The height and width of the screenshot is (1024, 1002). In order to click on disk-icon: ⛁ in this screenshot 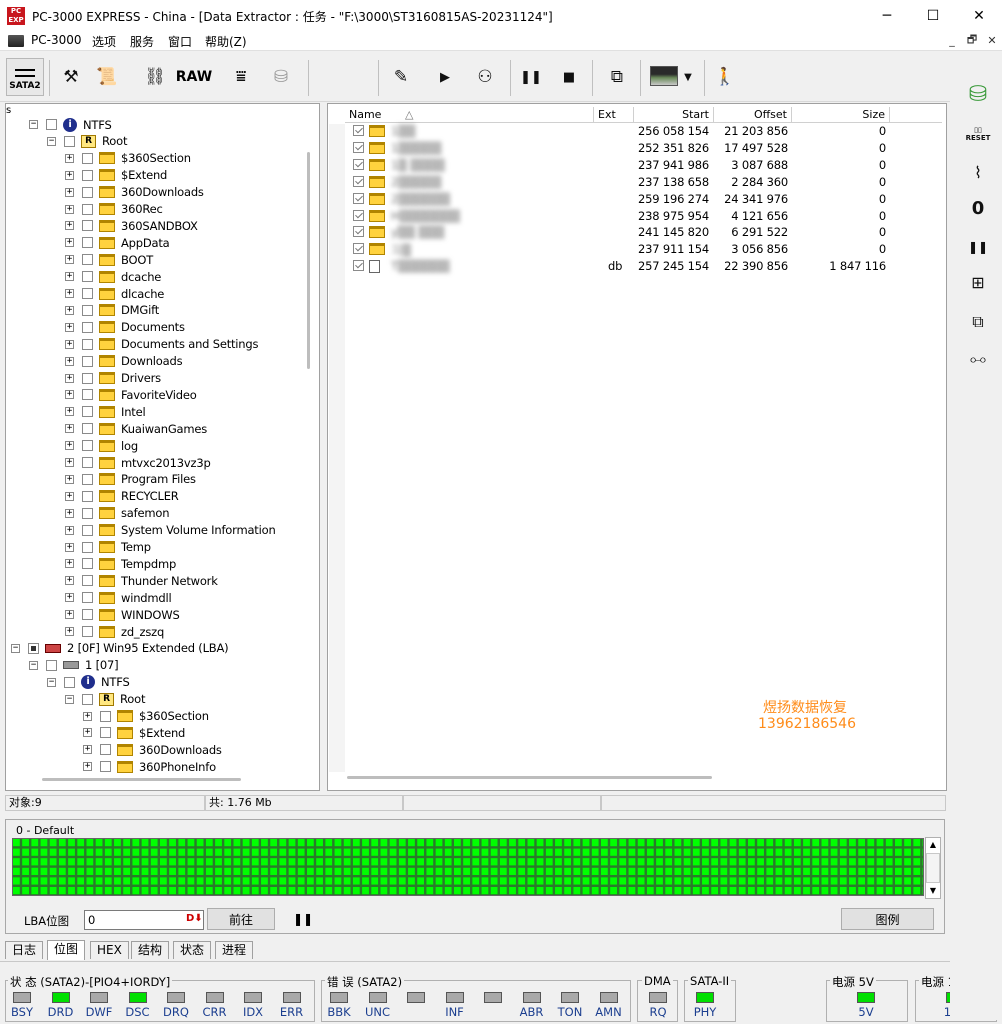, I will do `click(281, 77)`.